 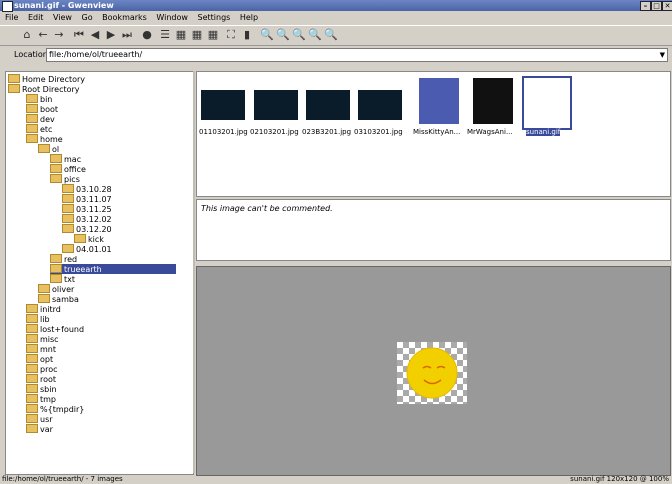 I want to click on forward-icon: →, so click(x=59, y=35).